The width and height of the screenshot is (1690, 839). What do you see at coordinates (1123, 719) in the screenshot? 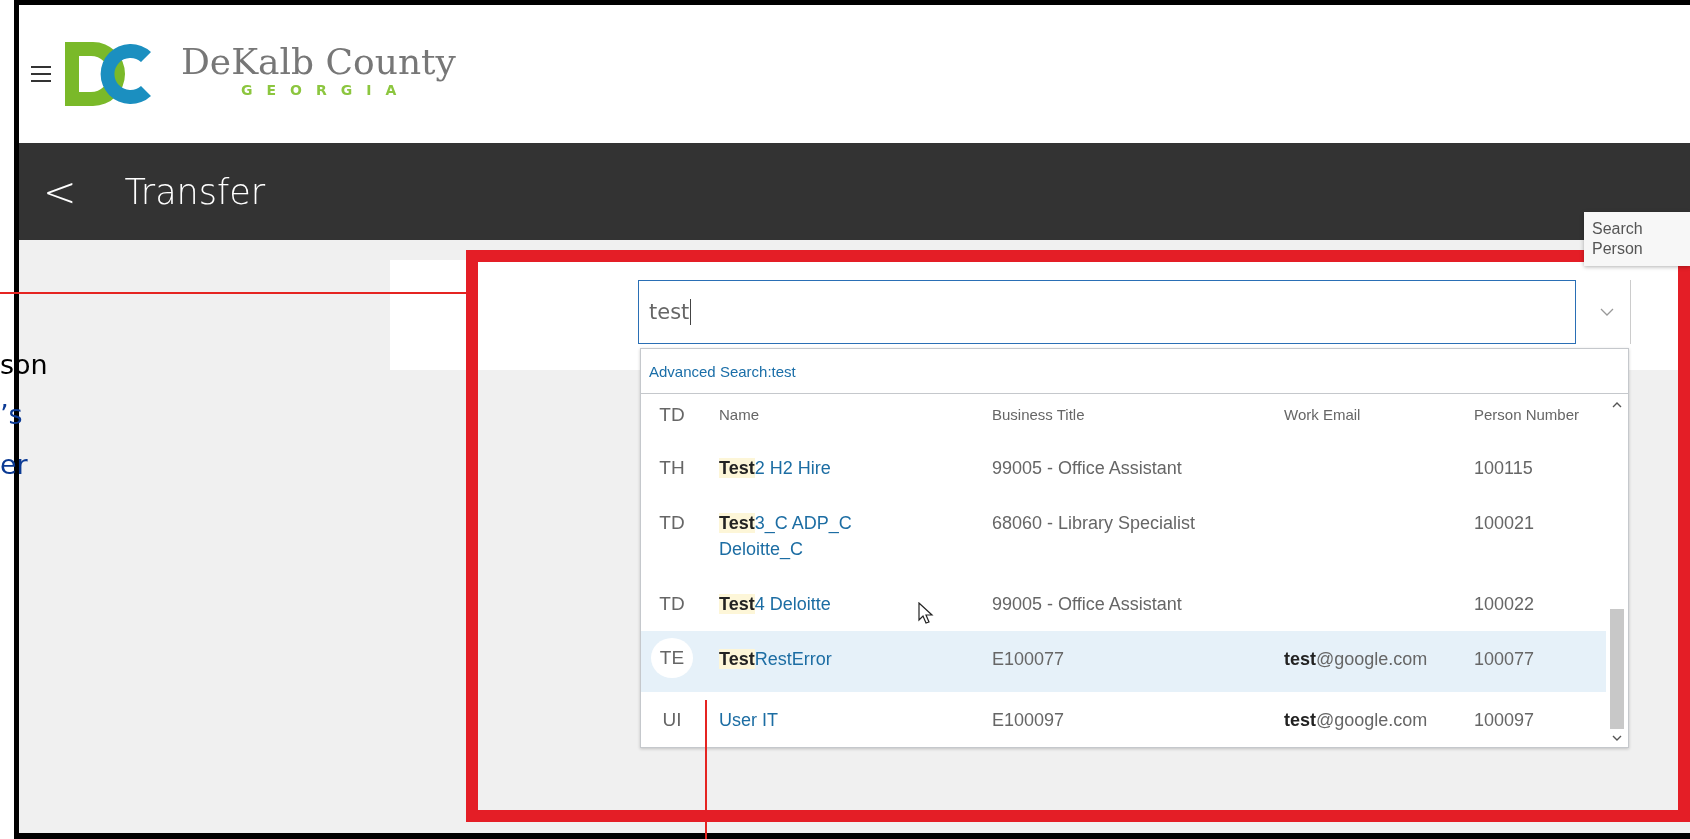
I see `result-row: UI User IT E100097 test@google.com 100097` at bounding box center [1123, 719].